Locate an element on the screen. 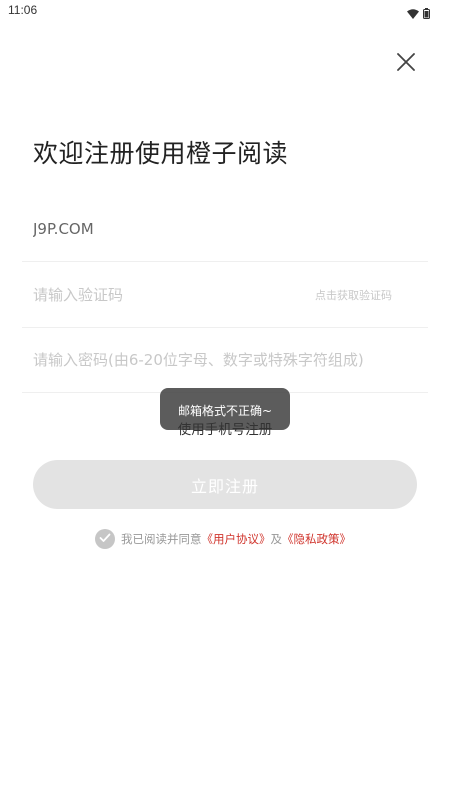  agreement-conjunction: 及 is located at coordinates (276, 539).